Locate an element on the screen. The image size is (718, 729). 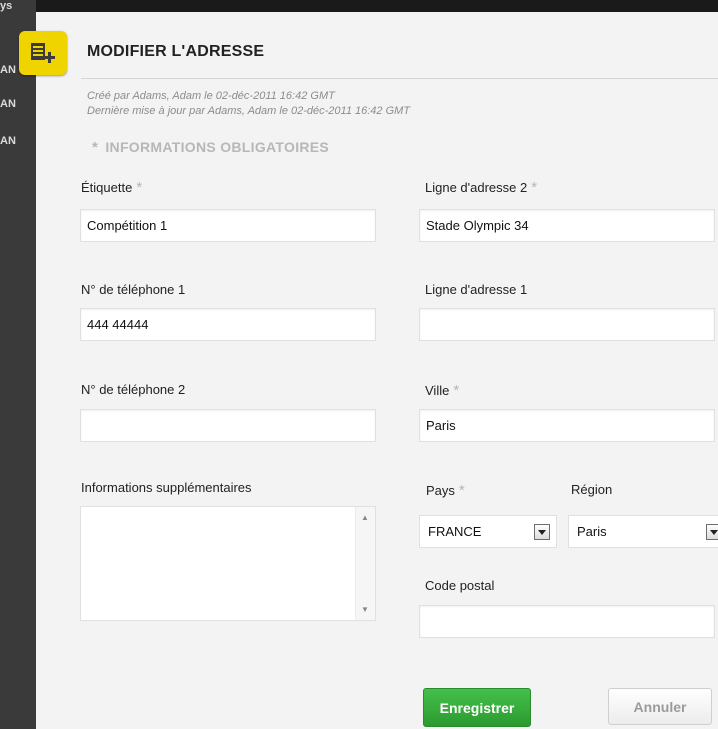
scroll-up-arrow-icon: ▲ is located at coordinates (365, 517).